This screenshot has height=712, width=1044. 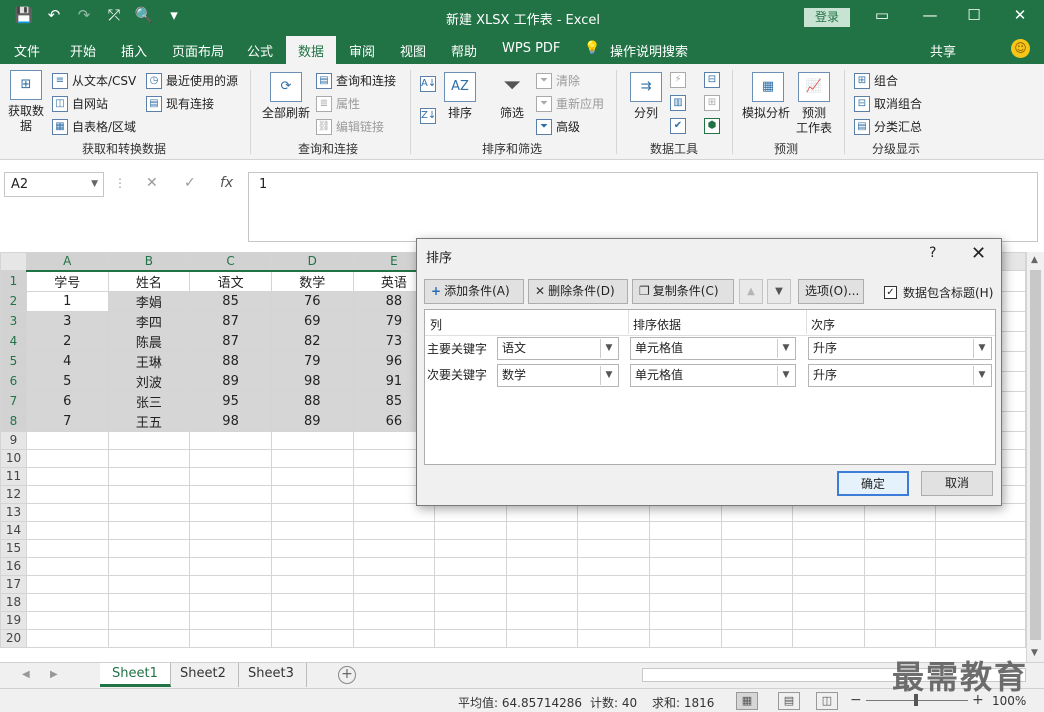 What do you see at coordinates (286, 113) in the screenshot?
I see `refresh-all-button: 全部刷新` at bounding box center [286, 113].